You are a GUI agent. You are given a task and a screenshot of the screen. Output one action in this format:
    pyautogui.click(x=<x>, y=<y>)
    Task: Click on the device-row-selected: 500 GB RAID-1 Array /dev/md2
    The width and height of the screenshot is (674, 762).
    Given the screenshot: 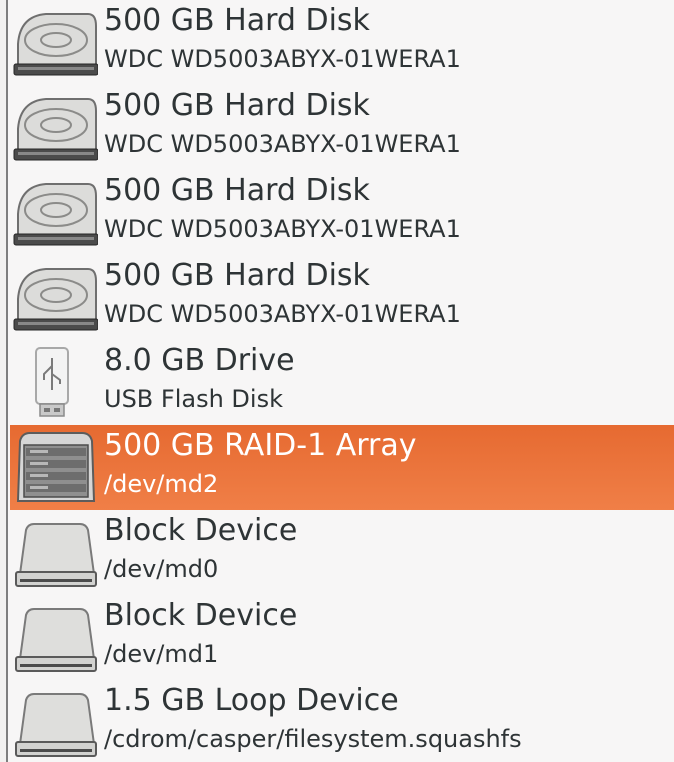 What is the action you would take?
    pyautogui.click(x=342, y=467)
    